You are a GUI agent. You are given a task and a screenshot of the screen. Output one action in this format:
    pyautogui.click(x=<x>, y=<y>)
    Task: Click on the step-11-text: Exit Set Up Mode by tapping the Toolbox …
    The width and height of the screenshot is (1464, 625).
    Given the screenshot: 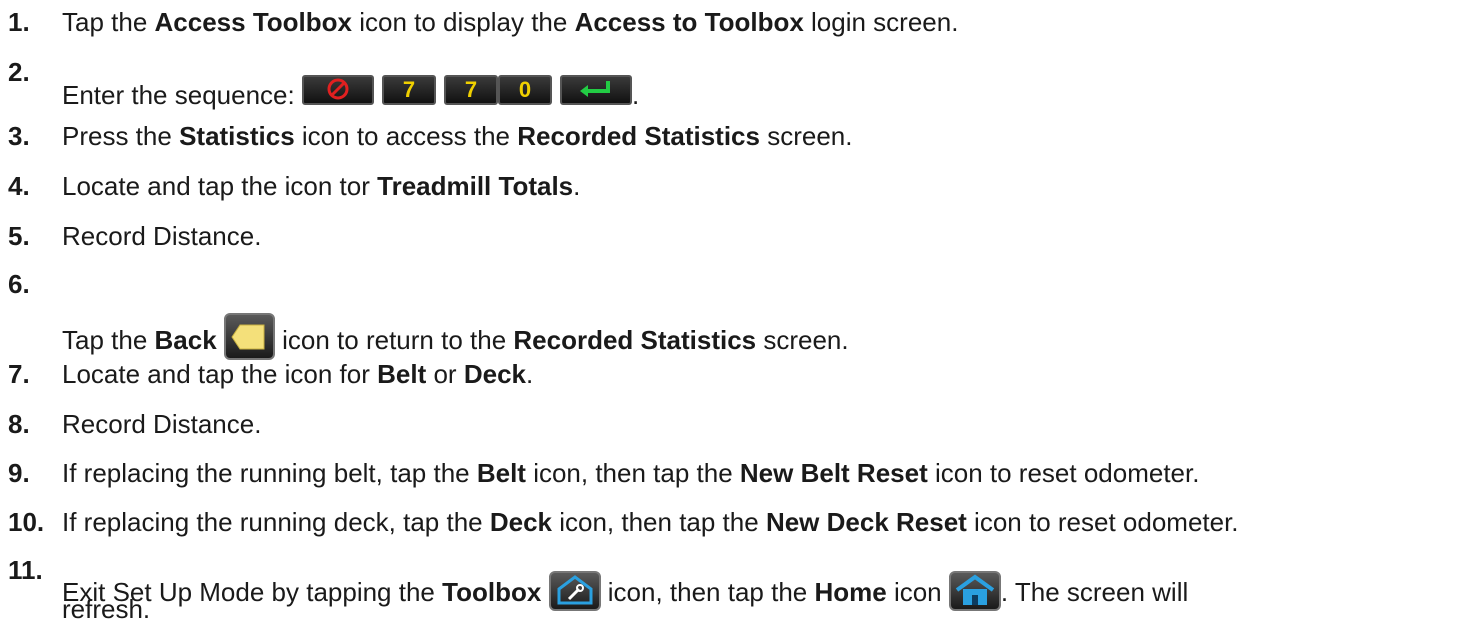 What is the action you would take?
    pyautogui.click(x=625, y=589)
    